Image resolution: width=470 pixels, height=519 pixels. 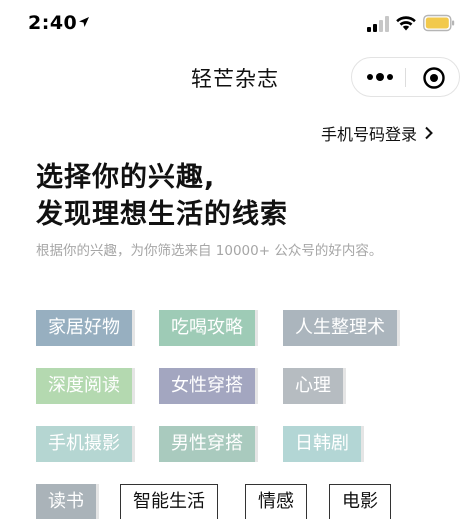 I want to click on interest-tag: 电影, so click(x=360, y=501).